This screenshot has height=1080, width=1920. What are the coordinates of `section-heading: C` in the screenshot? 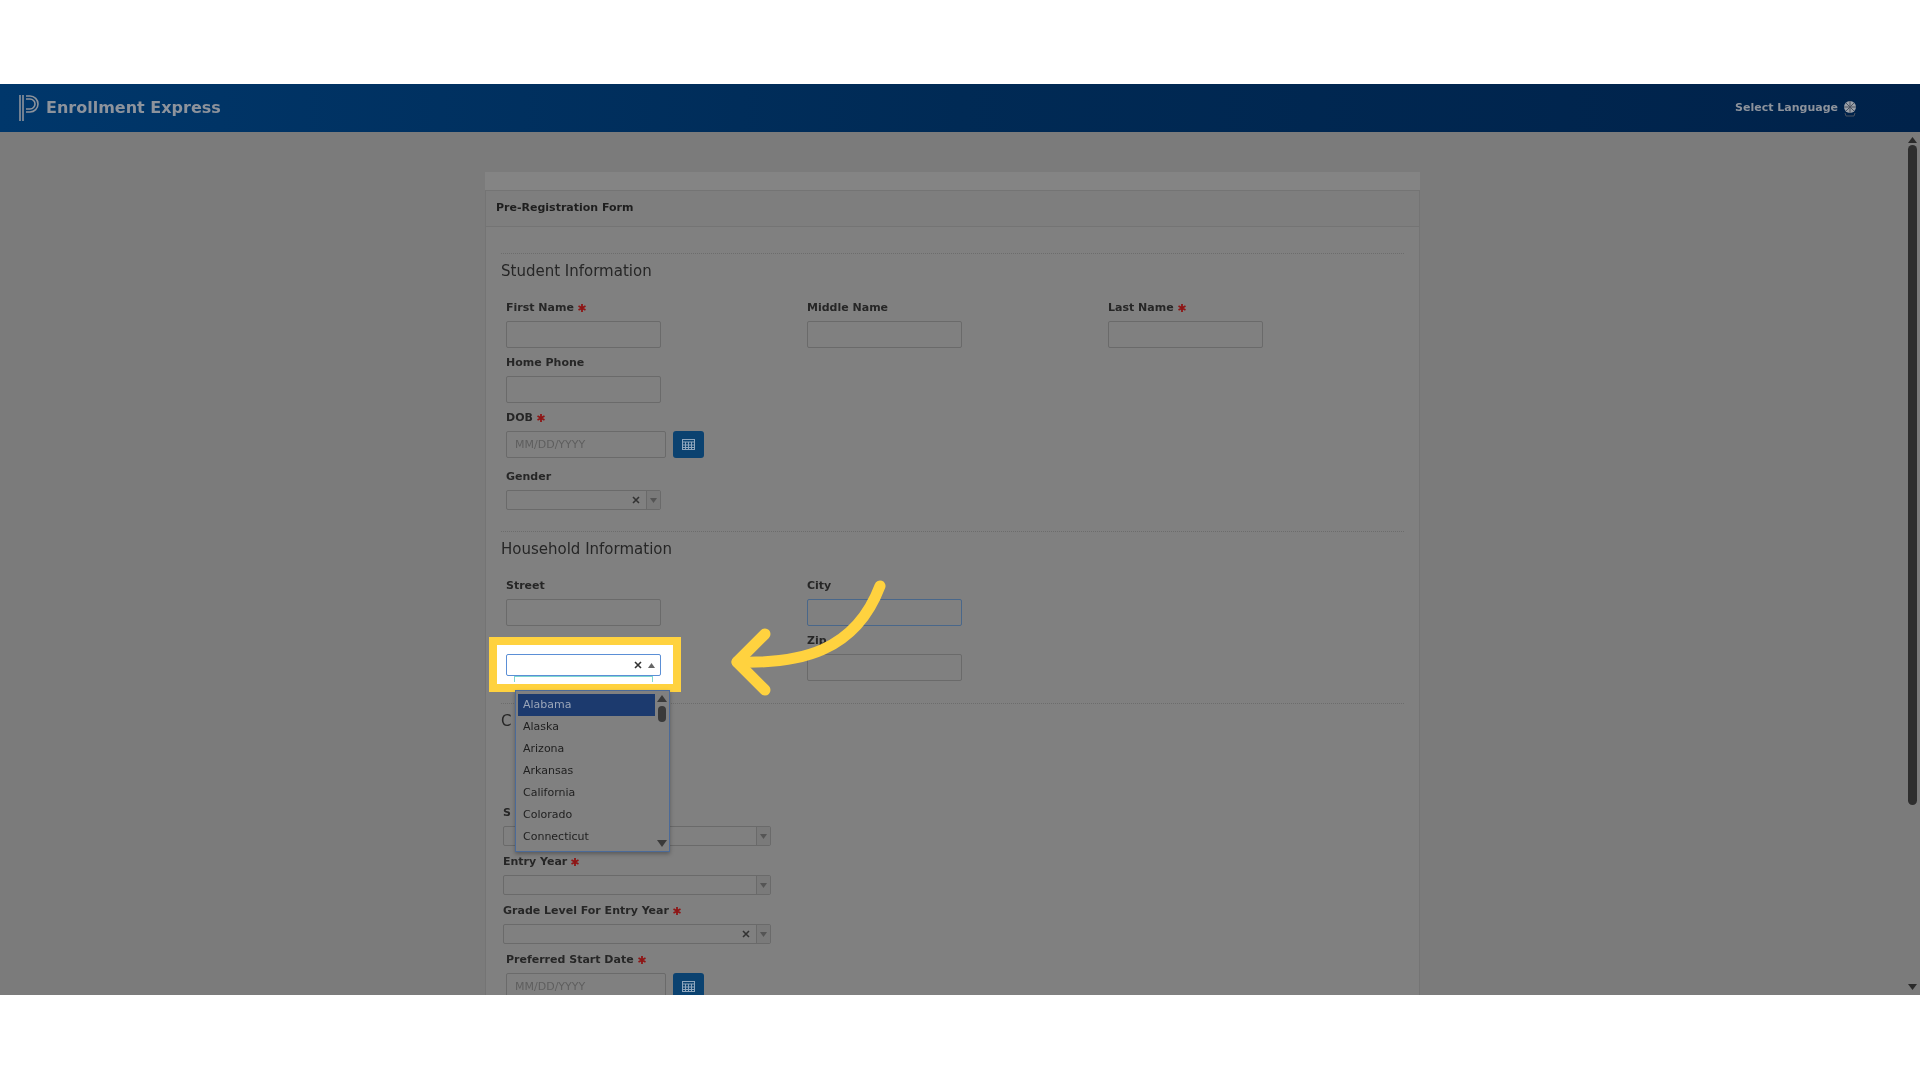 It's located at (506, 721).